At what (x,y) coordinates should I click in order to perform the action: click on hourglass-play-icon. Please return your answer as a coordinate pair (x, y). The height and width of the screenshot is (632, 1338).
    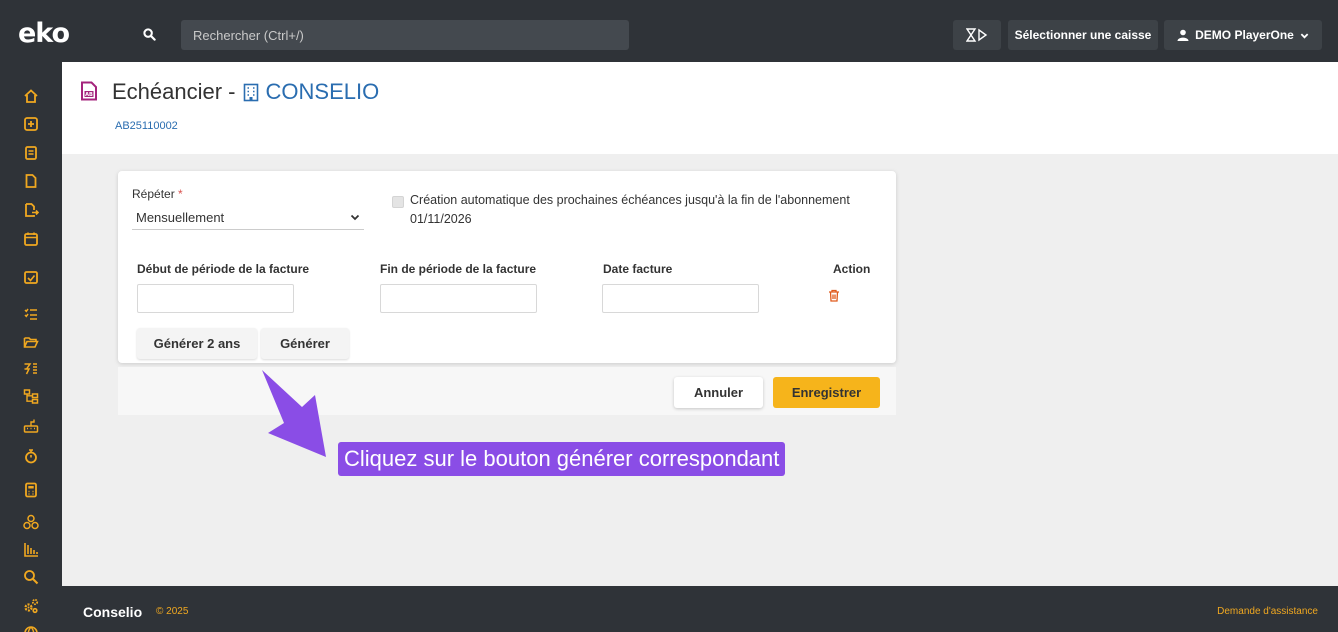
    Looking at the image, I should click on (977, 35).